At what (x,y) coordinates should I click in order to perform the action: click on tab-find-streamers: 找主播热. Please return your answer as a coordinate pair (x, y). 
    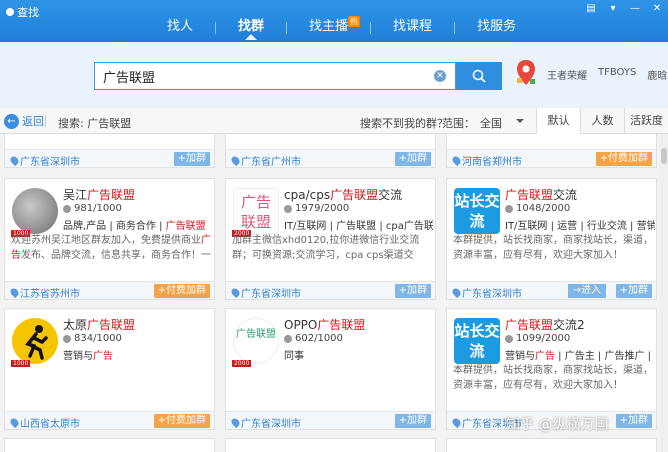
    Looking at the image, I should click on (328, 28).